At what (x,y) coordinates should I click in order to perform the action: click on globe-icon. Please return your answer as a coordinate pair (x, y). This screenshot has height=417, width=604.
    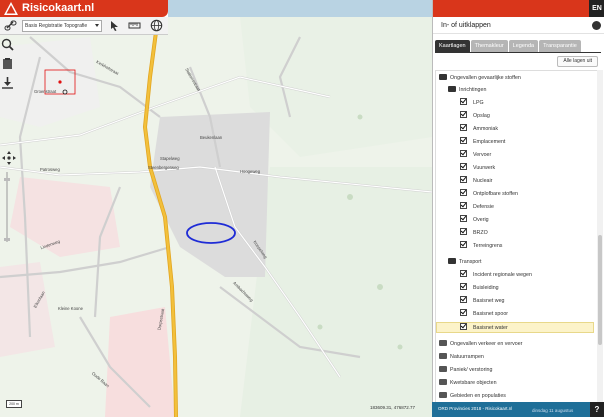
    Looking at the image, I should click on (156, 25).